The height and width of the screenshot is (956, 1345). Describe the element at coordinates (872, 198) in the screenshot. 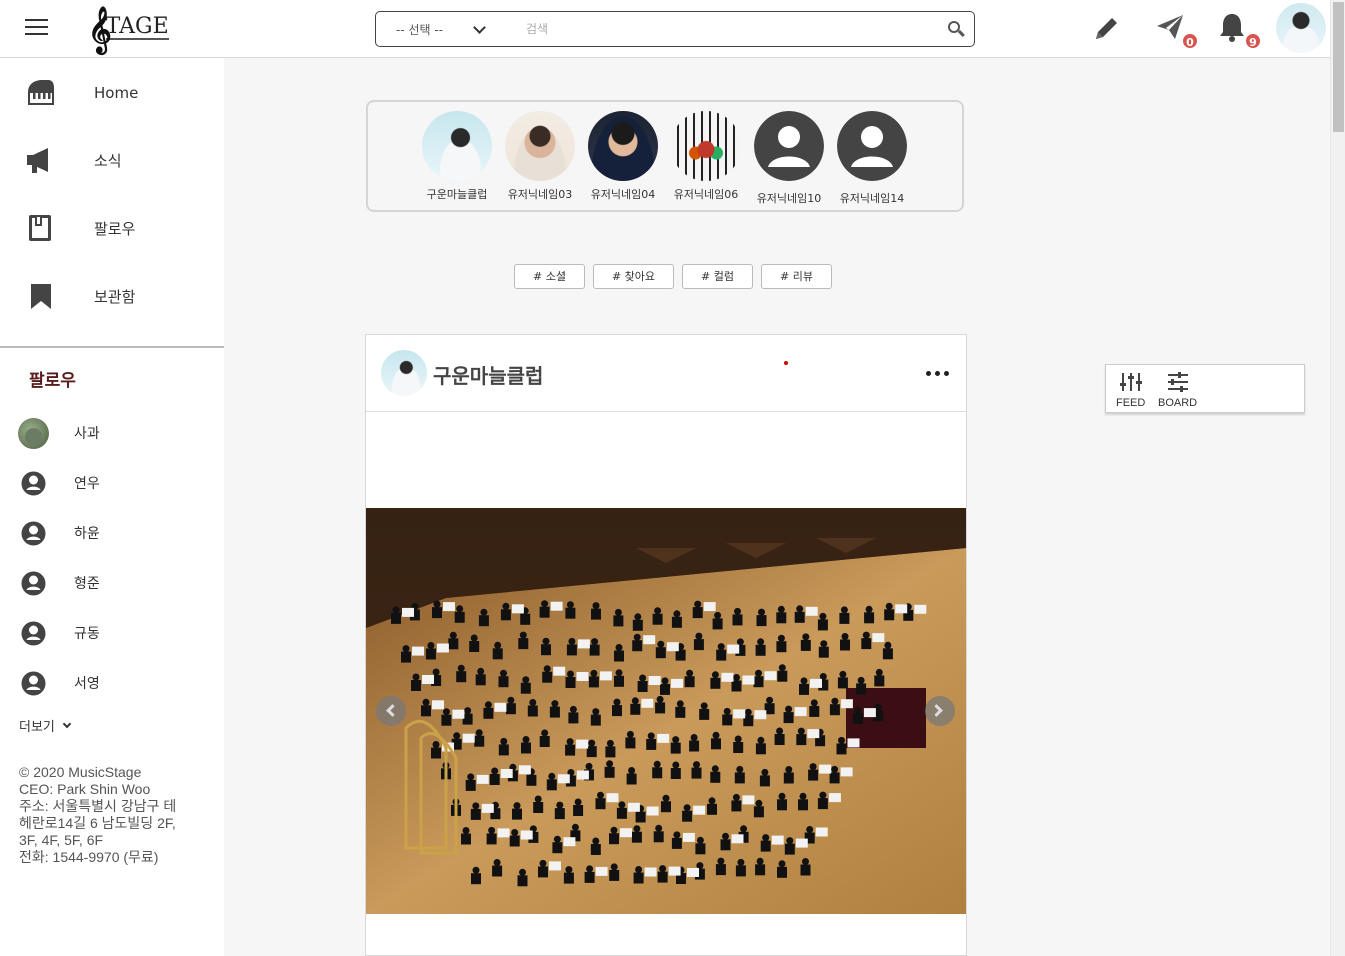

I see `story-name: 유저닉네임14` at that location.